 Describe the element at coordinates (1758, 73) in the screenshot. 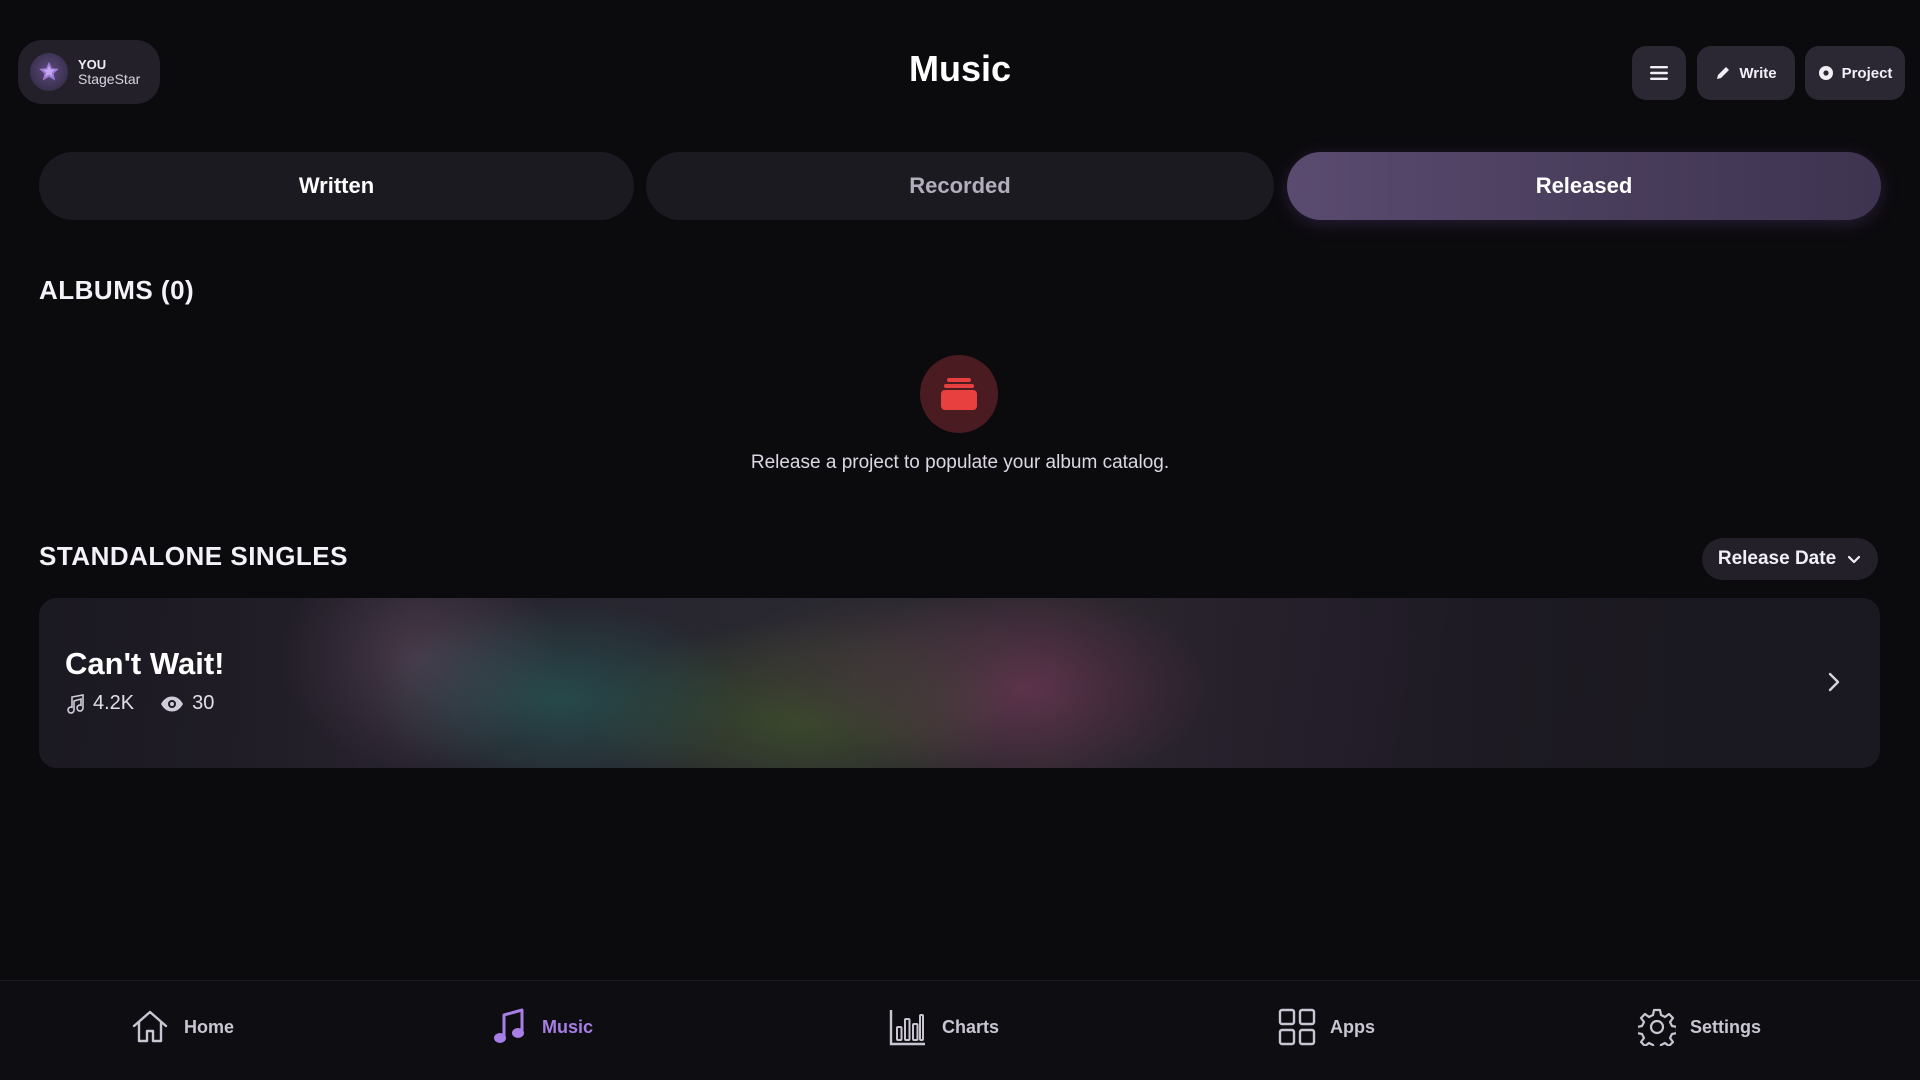

I see `write-label: Write` at that location.